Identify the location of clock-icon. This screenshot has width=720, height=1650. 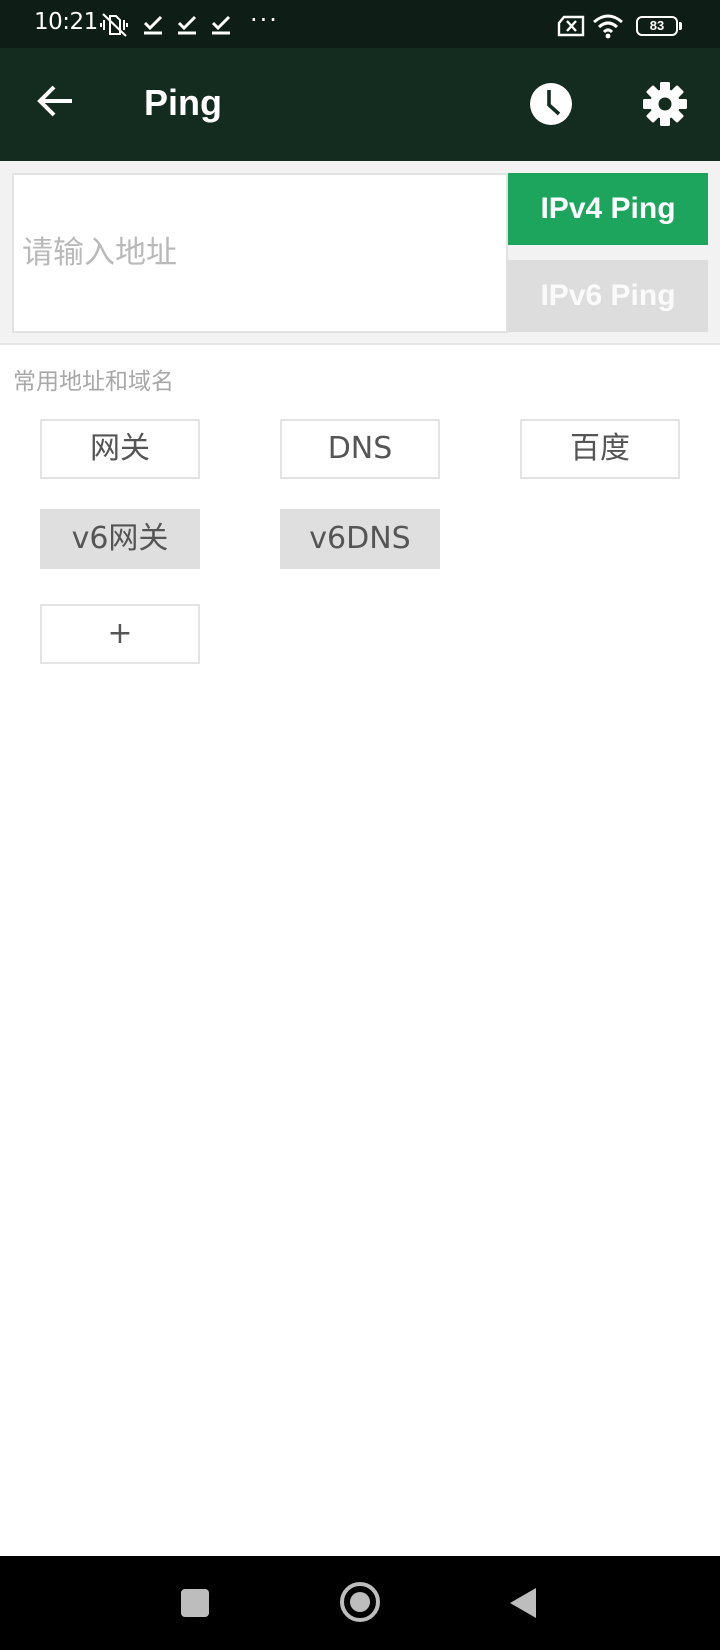
(551, 104).